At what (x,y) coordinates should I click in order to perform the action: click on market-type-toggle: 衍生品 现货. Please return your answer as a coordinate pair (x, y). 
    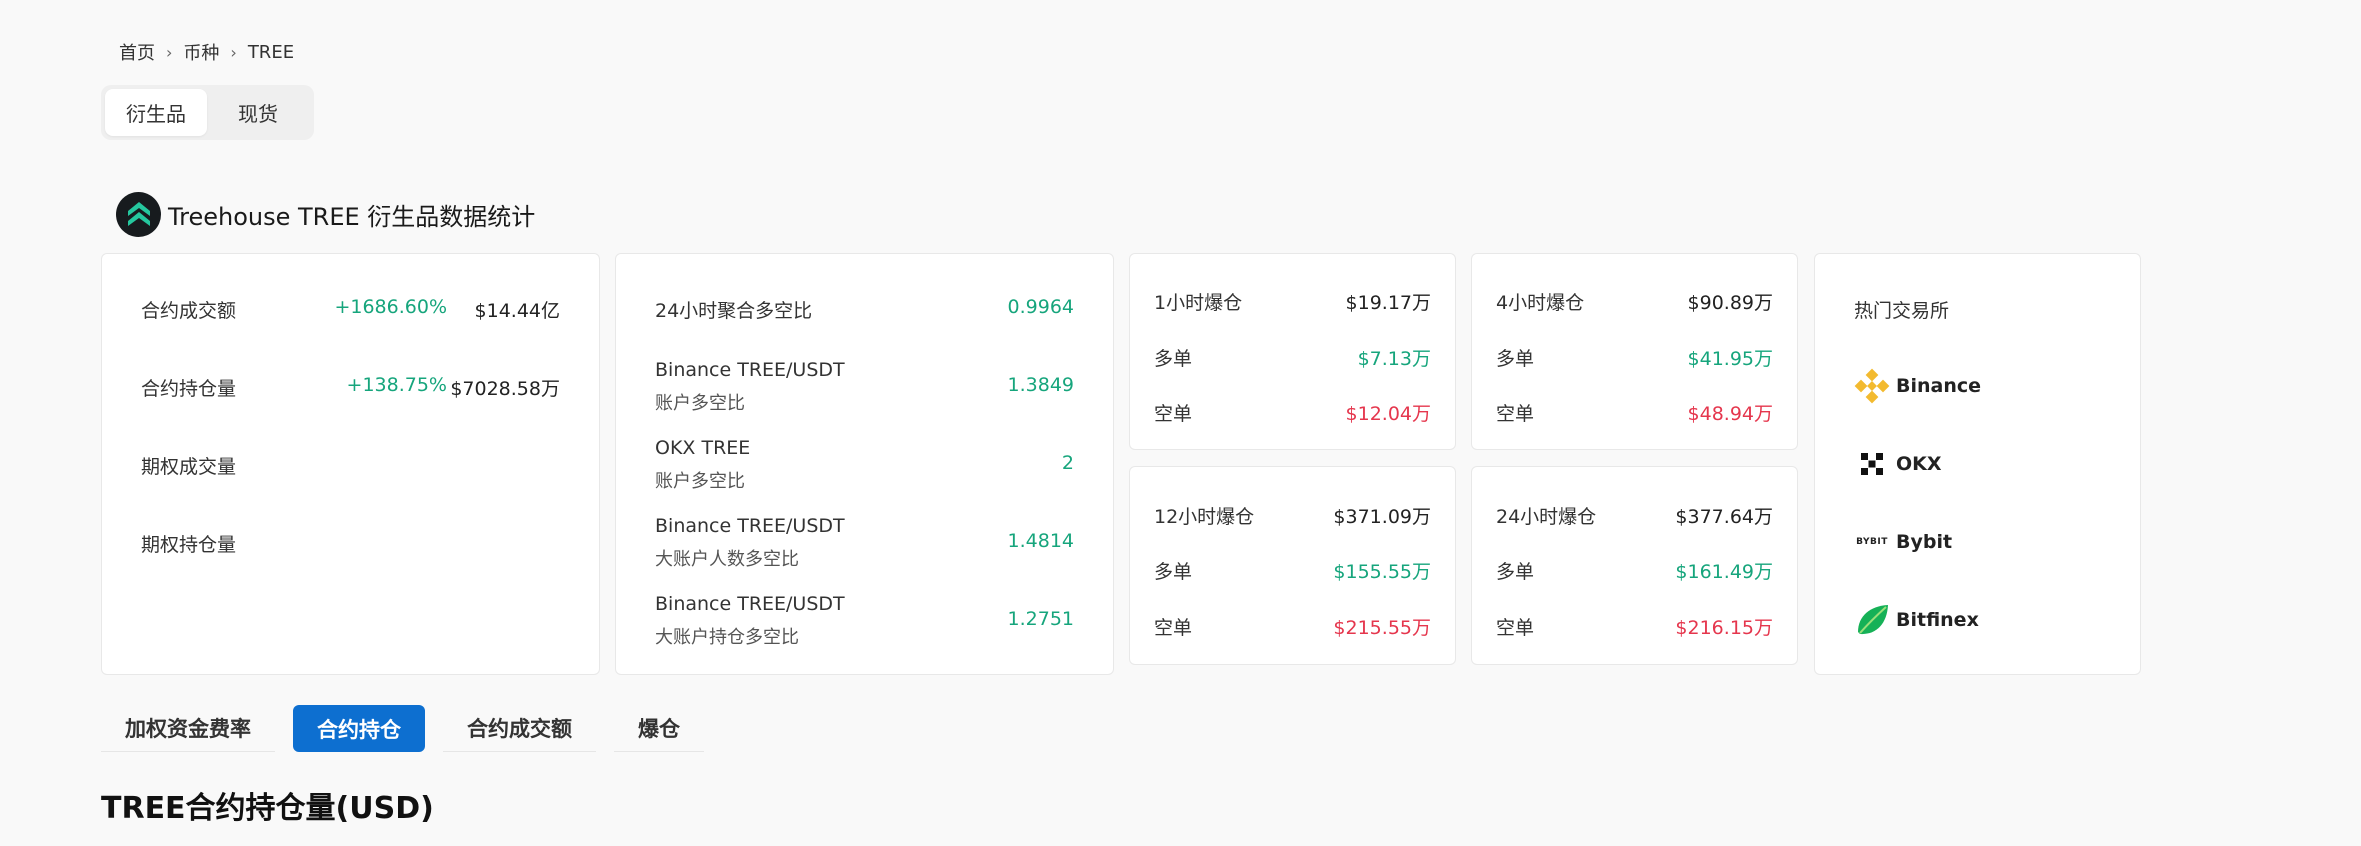
    Looking at the image, I should click on (207, 112).